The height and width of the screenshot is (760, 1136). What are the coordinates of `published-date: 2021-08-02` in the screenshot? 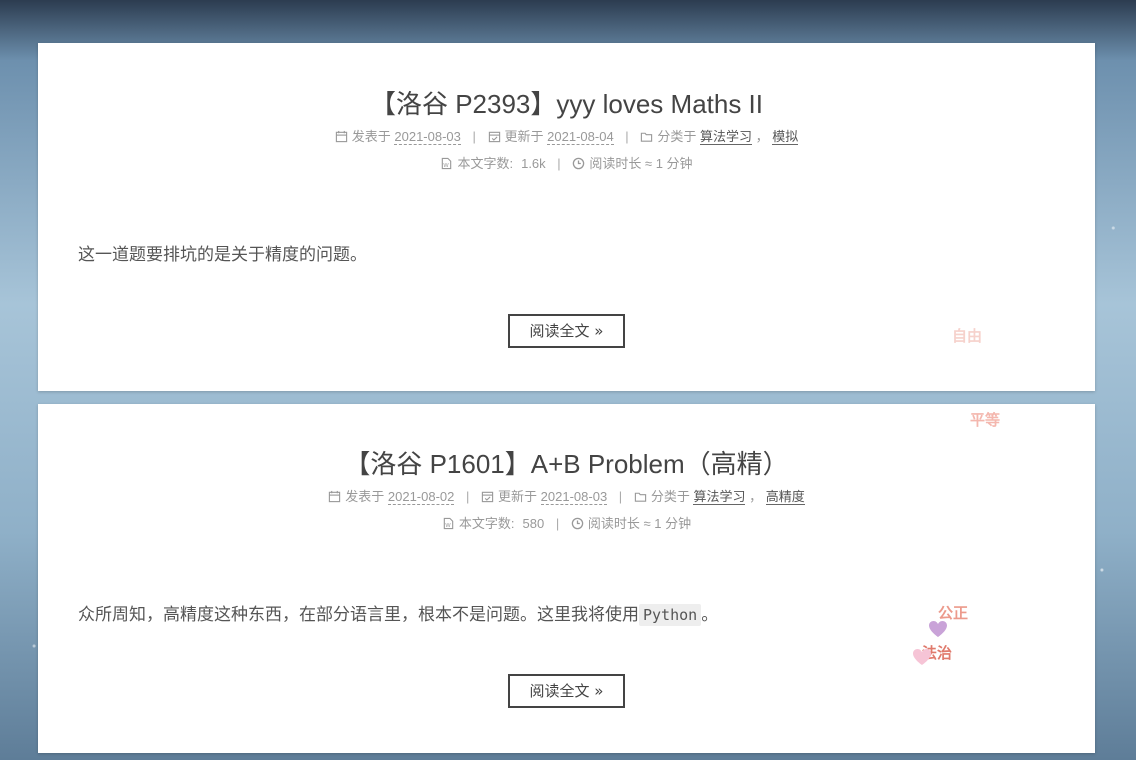 It's located at (421, 497).